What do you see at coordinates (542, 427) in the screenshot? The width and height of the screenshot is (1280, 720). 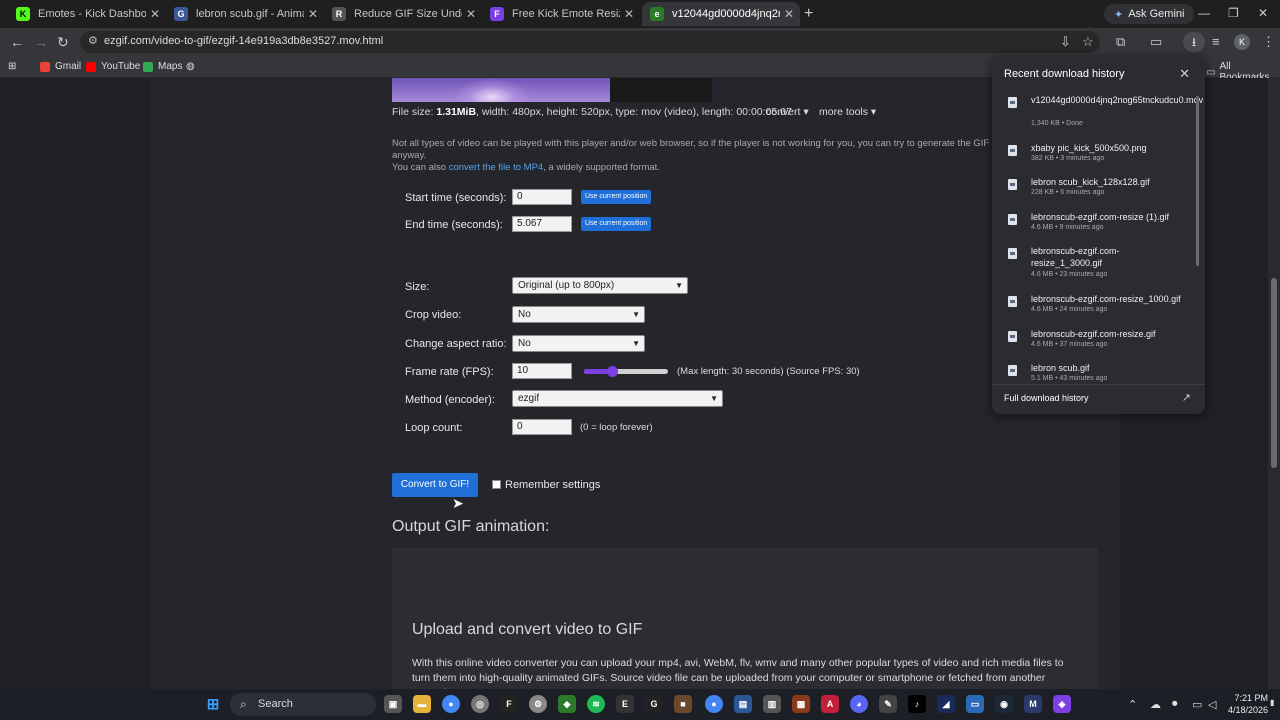 I see `loop-input: 0` at bounding box center [542, 427].